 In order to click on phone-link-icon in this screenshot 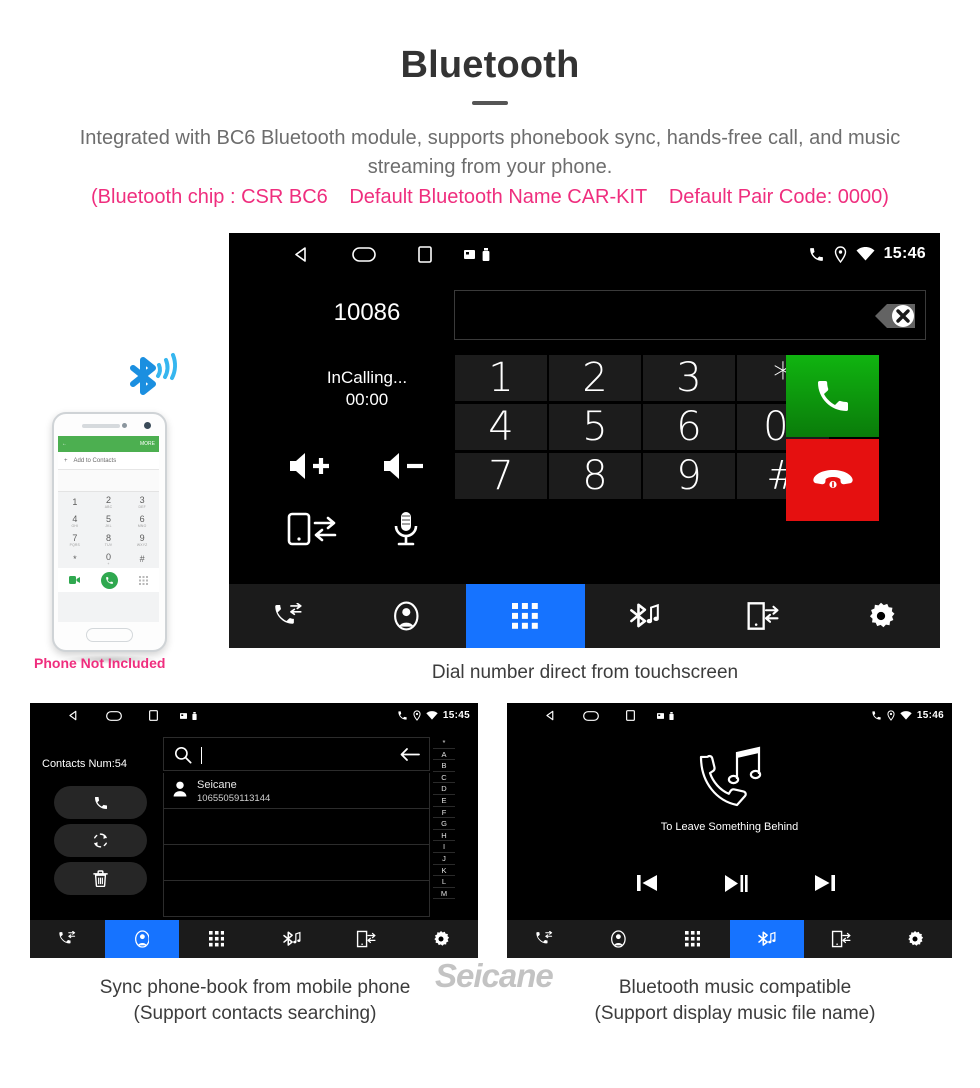, I will do `click(841, 939)`.